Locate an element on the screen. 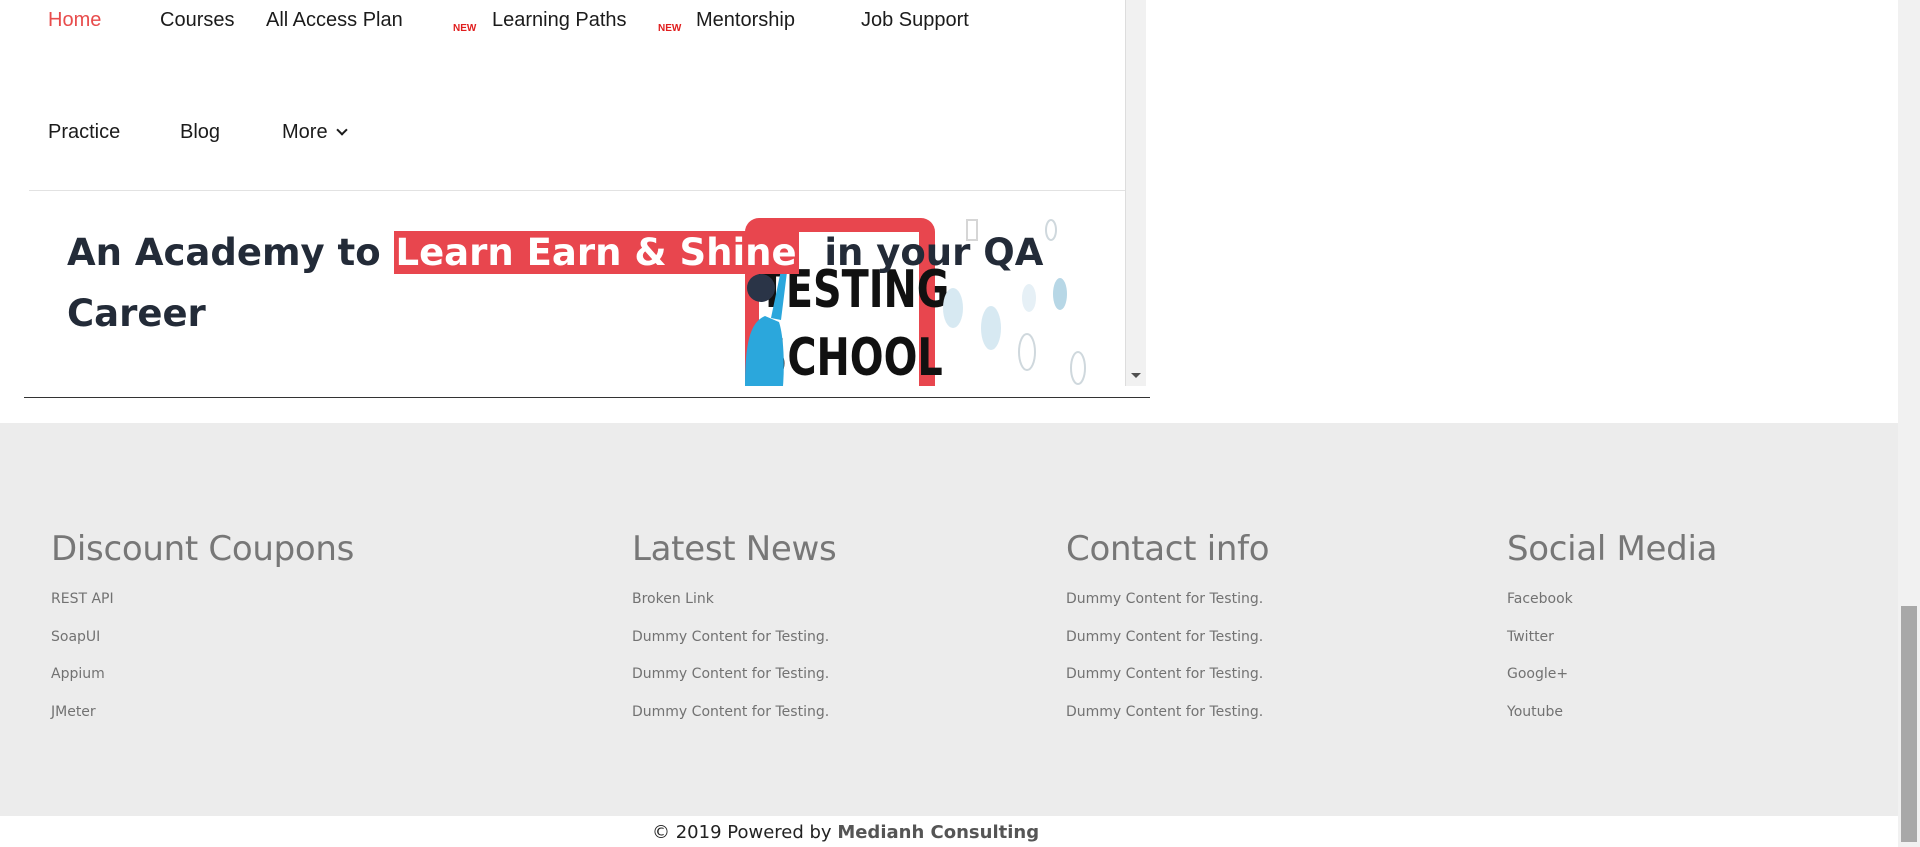  nav-courses: Courses is located at coordinates (197, 20).